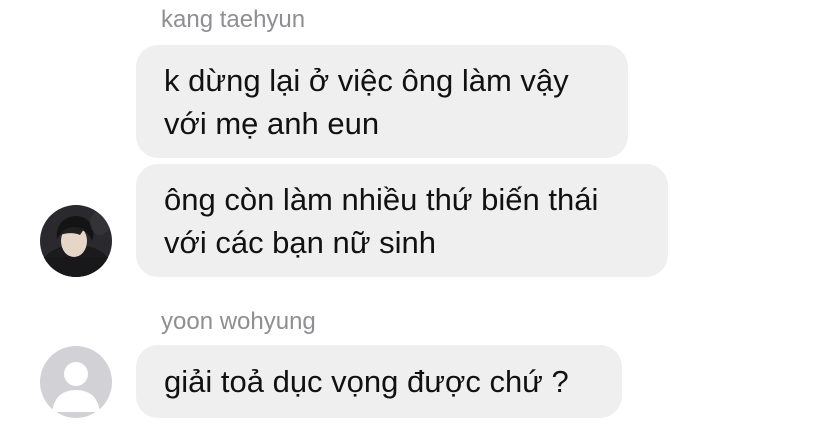 The height and width of the screenshot is (426, 828). What do you see at coordinates (366, 80) in the screenshot?
I see `message-line: k dừng lại ở việc ông làm vậy` at bounding box center [366, 80].